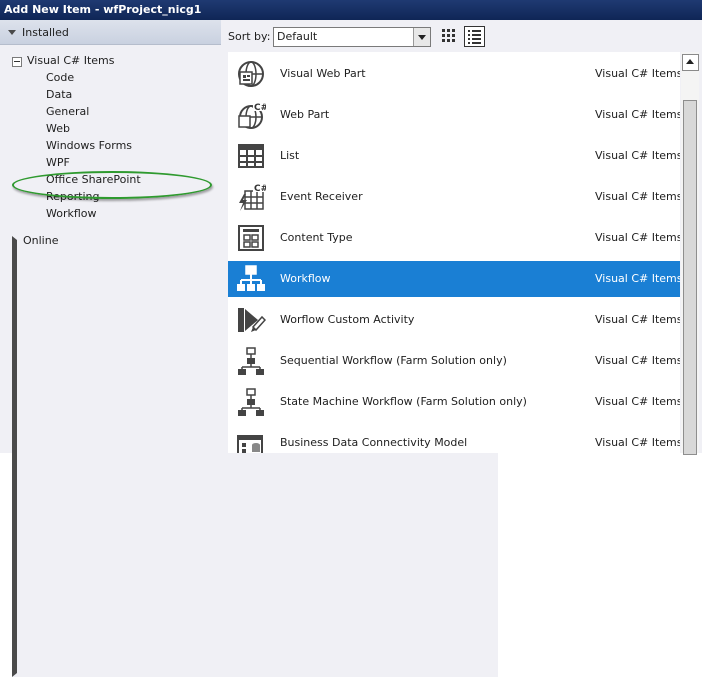 This screenshot has width=702, height=677. What do you see at coordinates (454, 115) in the screenshot?
I see `list-item: C# Web Part Visual C# Items` at bounding box center [454, 115].